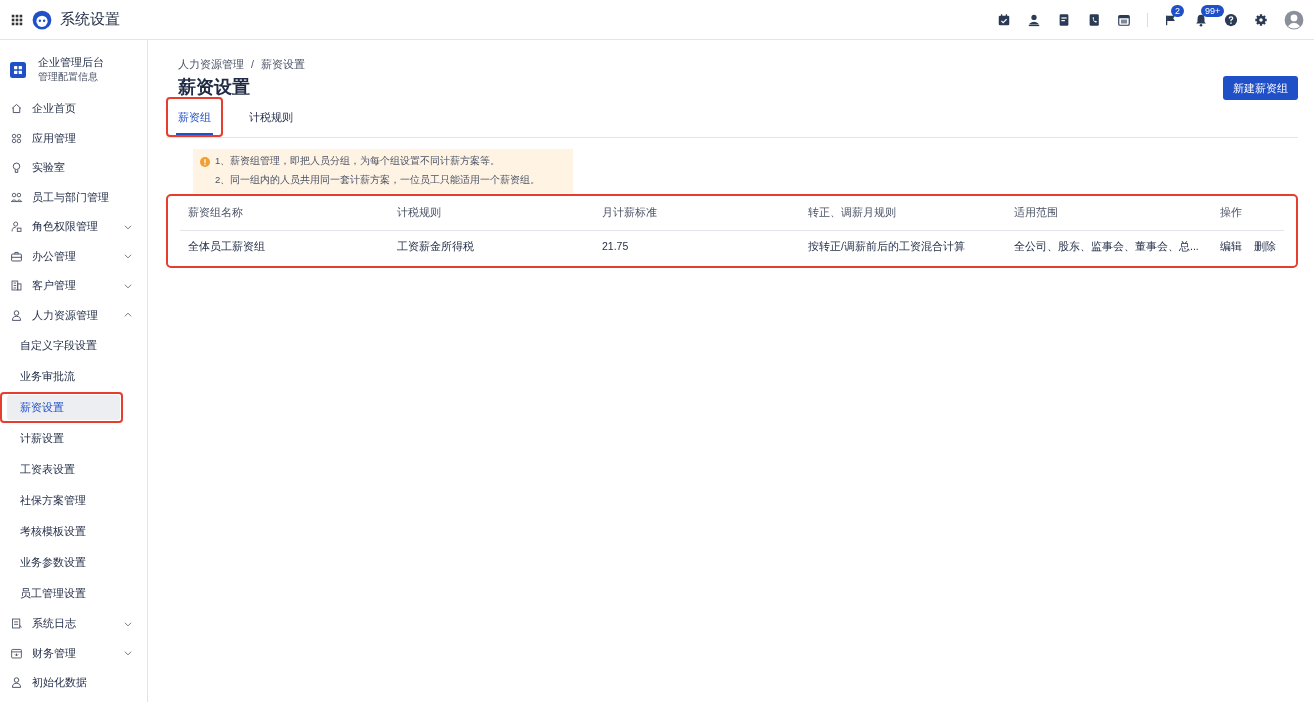 Image resolution: width=1314 pixels, height=702 pixels. What do you see at coordinates (615, 246) in the screenshot?
I see `table-cell-text: 21.75` at bounding box center [615, 246].